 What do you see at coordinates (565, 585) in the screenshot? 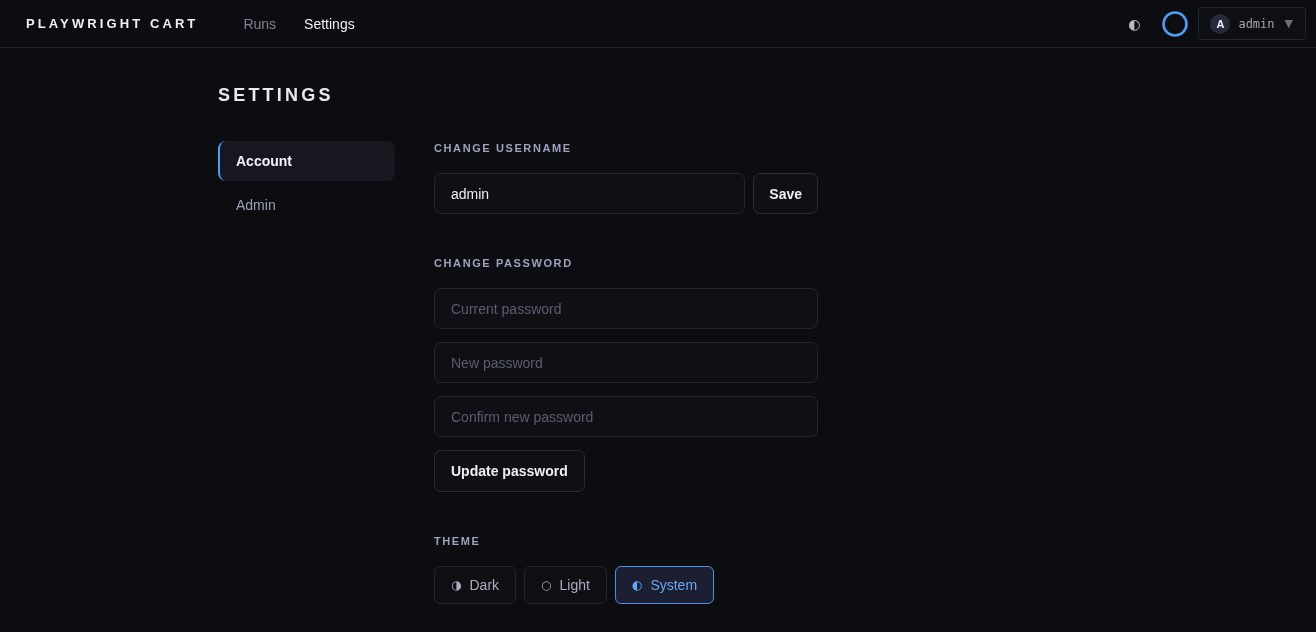
I see `theme-option-button: ○ Light` at bounding box center [565, 585].